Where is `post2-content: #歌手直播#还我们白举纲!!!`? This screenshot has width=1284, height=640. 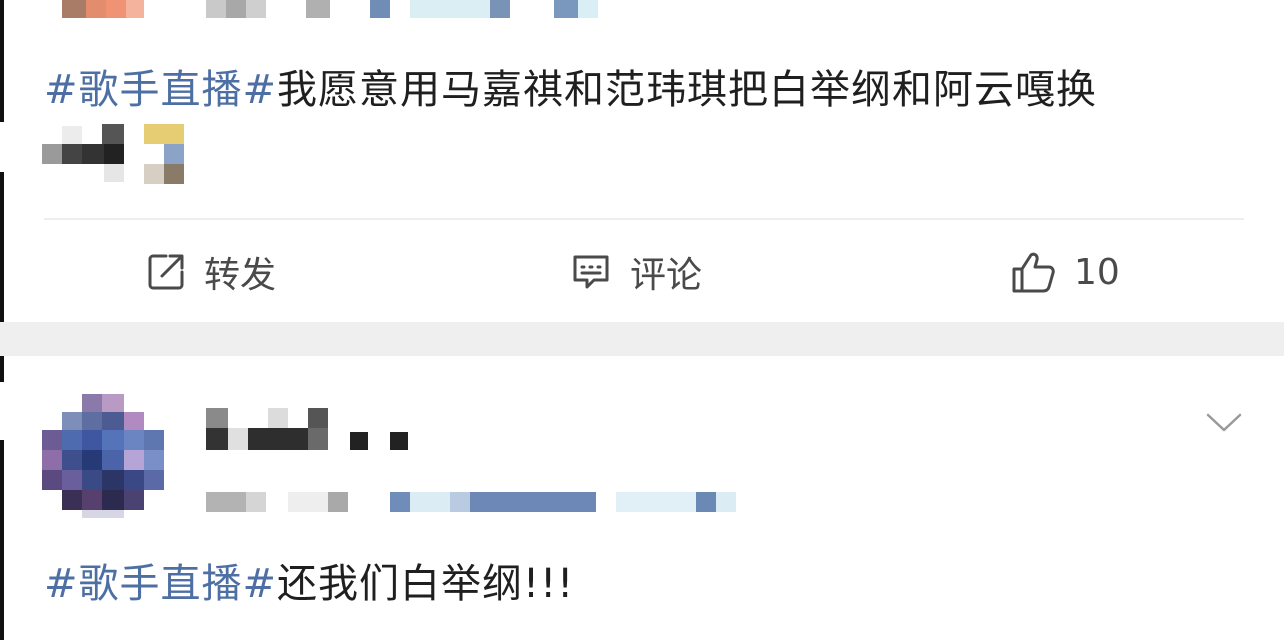 post2-content: #歌手直播#还我们白举纲!!! is located at coordinates (309, 584).